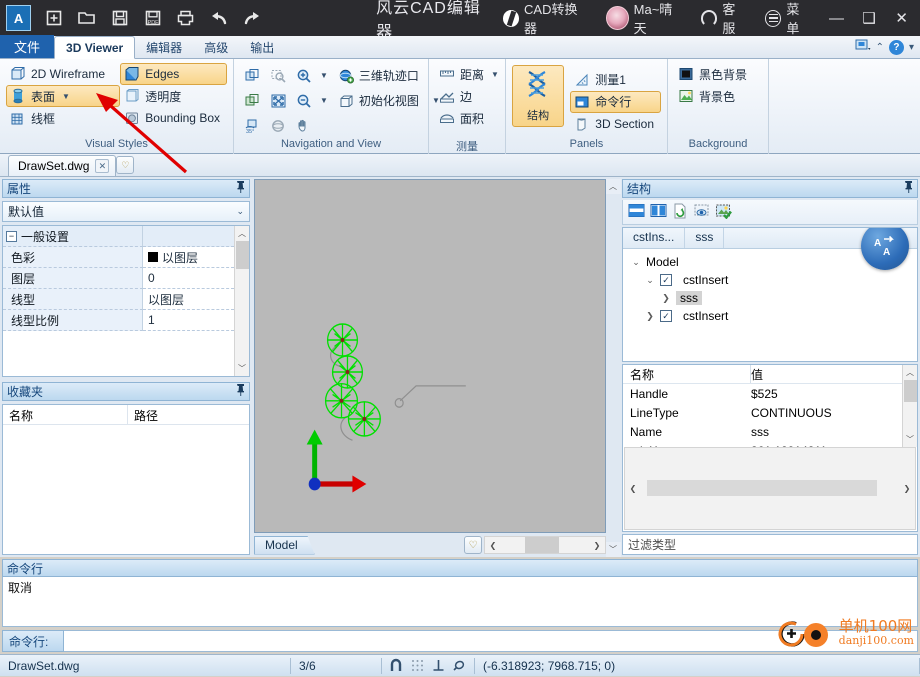  Describe the element at coordinates (304, 126) in the screenshot. I see `pan-hand-icon` at that location.